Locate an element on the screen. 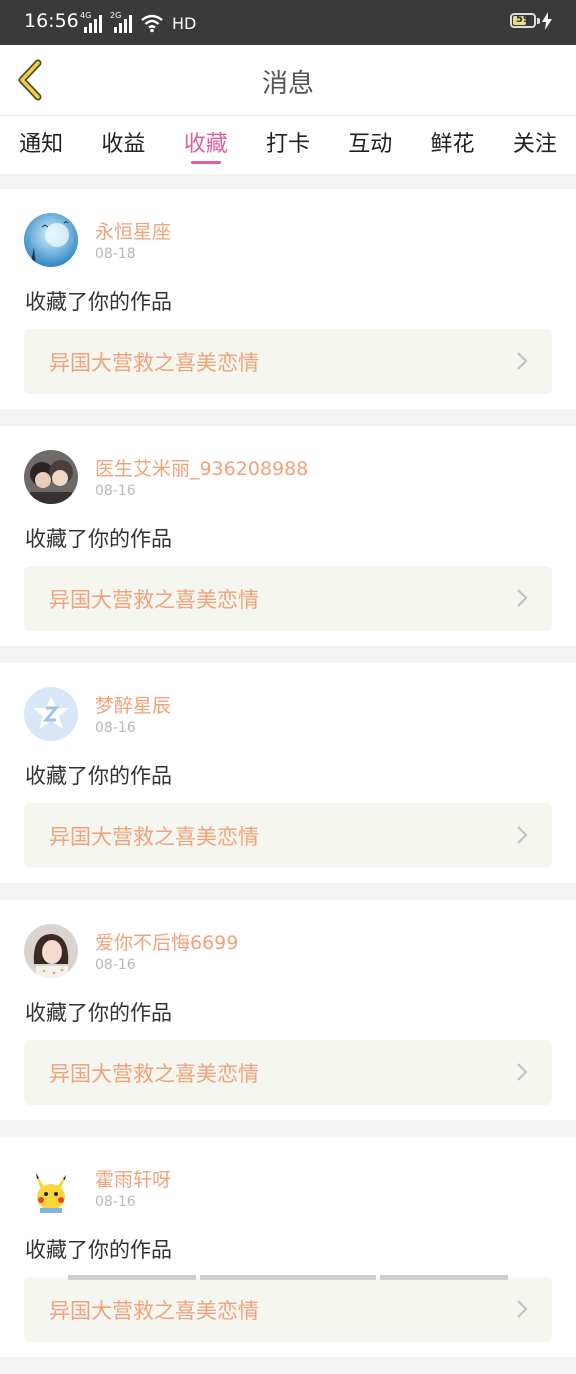 The width and height of the screenshot is (576, 1374). username: 医生艾米丽_936208988 is located at coordinates (201, 467).